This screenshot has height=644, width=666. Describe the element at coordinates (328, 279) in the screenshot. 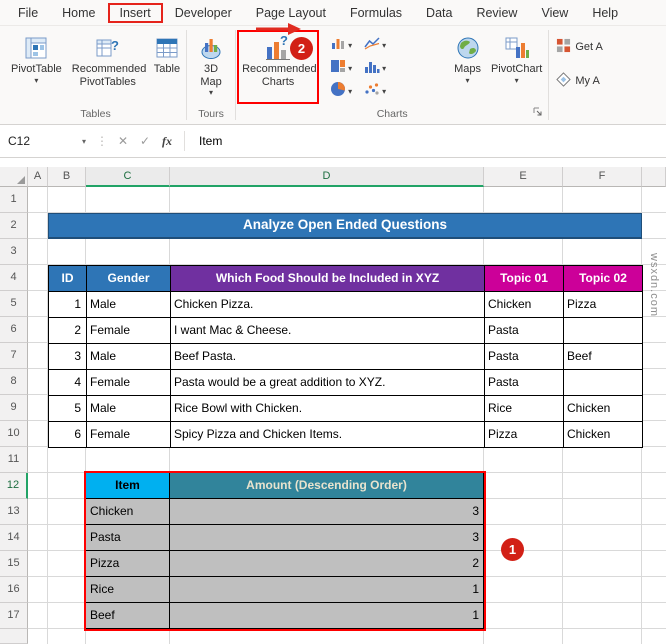

I see `cell-header-question: Which Food Should be Included in XYZ` at that location.